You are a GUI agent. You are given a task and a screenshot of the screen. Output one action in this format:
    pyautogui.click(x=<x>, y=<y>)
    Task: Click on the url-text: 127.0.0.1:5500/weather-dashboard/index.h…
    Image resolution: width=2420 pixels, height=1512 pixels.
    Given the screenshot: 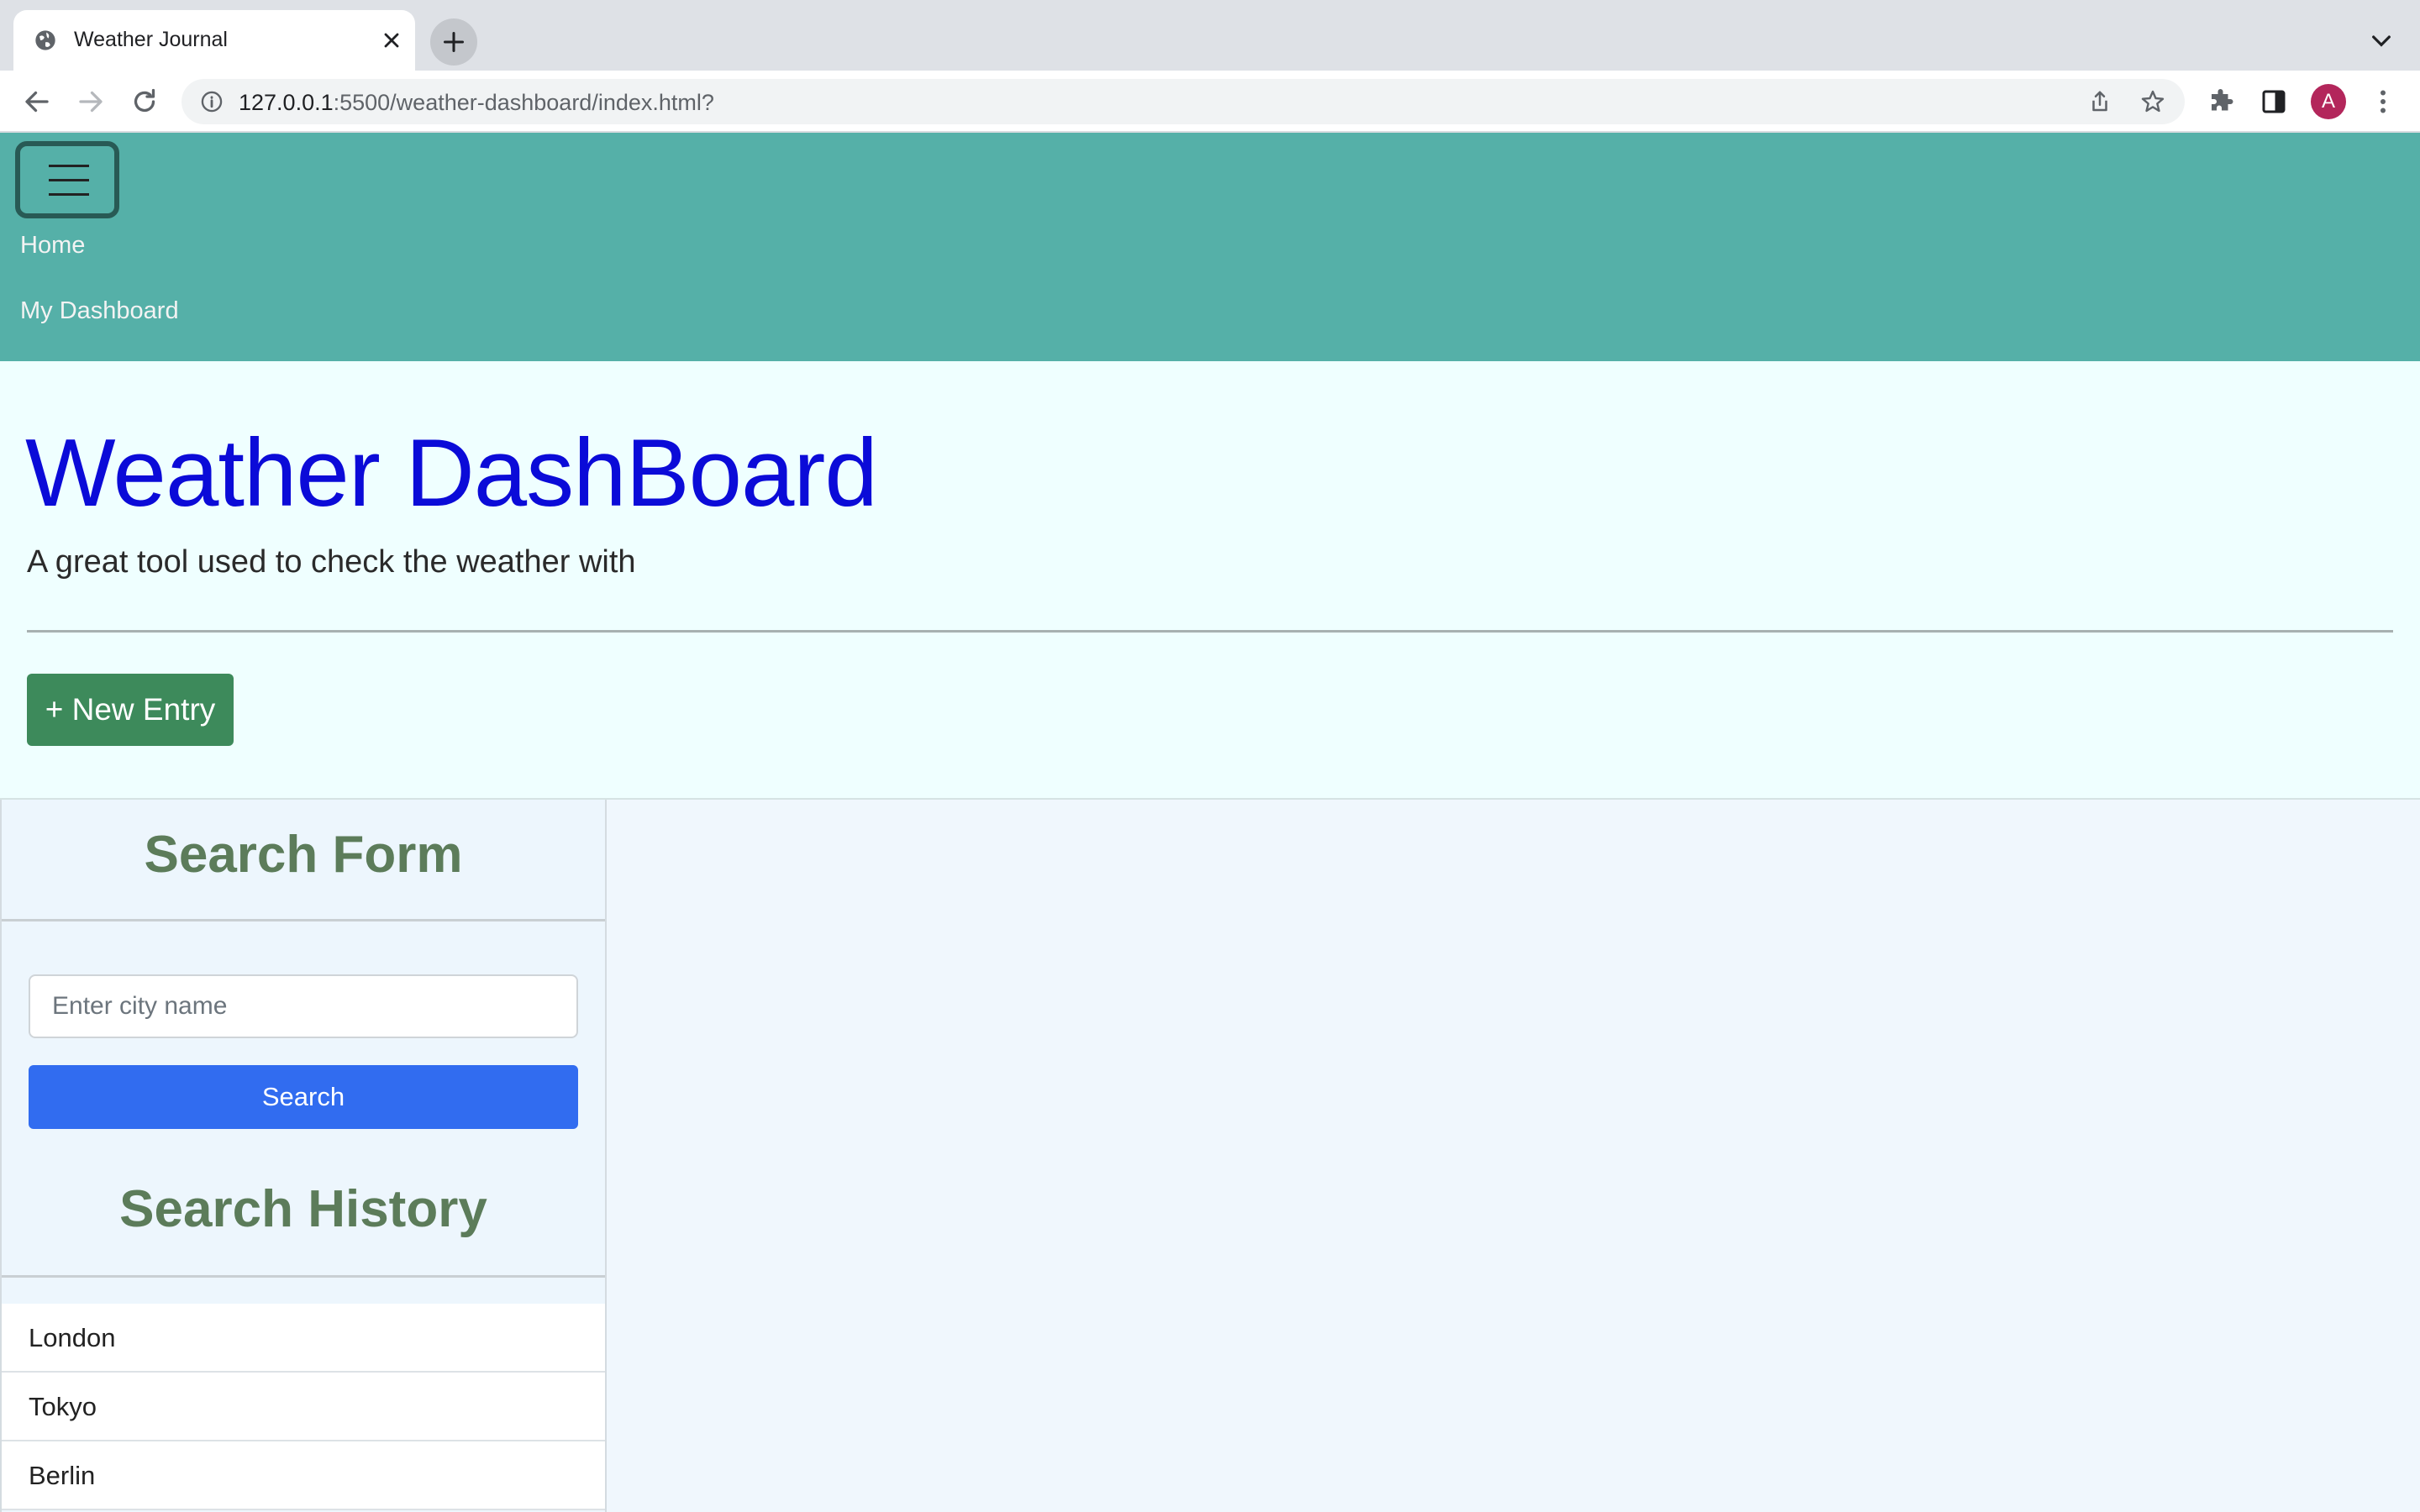 What is the action you would take?
    pyautogui.click(x=477, y=103)
    